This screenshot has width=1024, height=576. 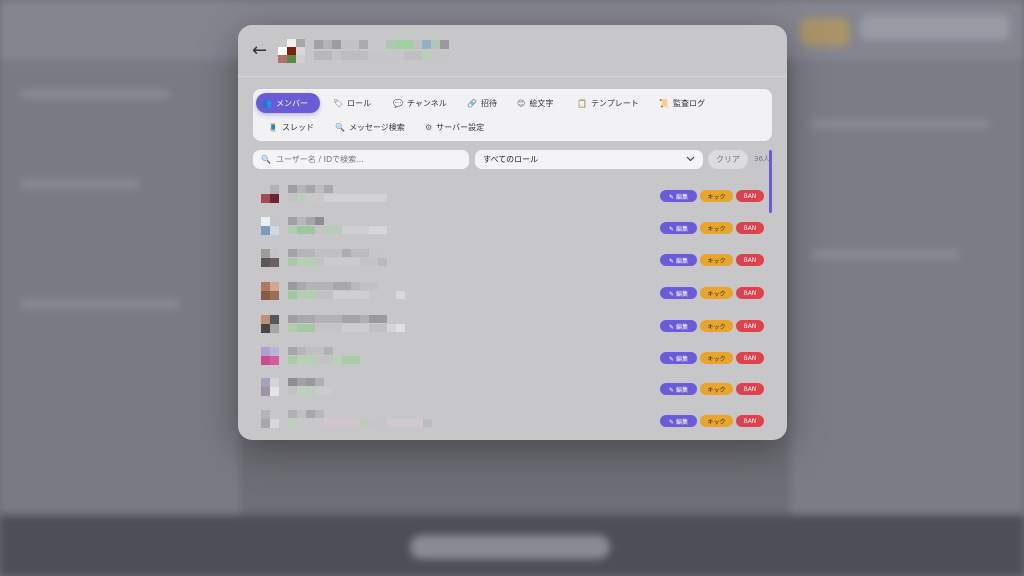 I want to click on role-select-value: すべてのロール, so click(x=511, y=159).